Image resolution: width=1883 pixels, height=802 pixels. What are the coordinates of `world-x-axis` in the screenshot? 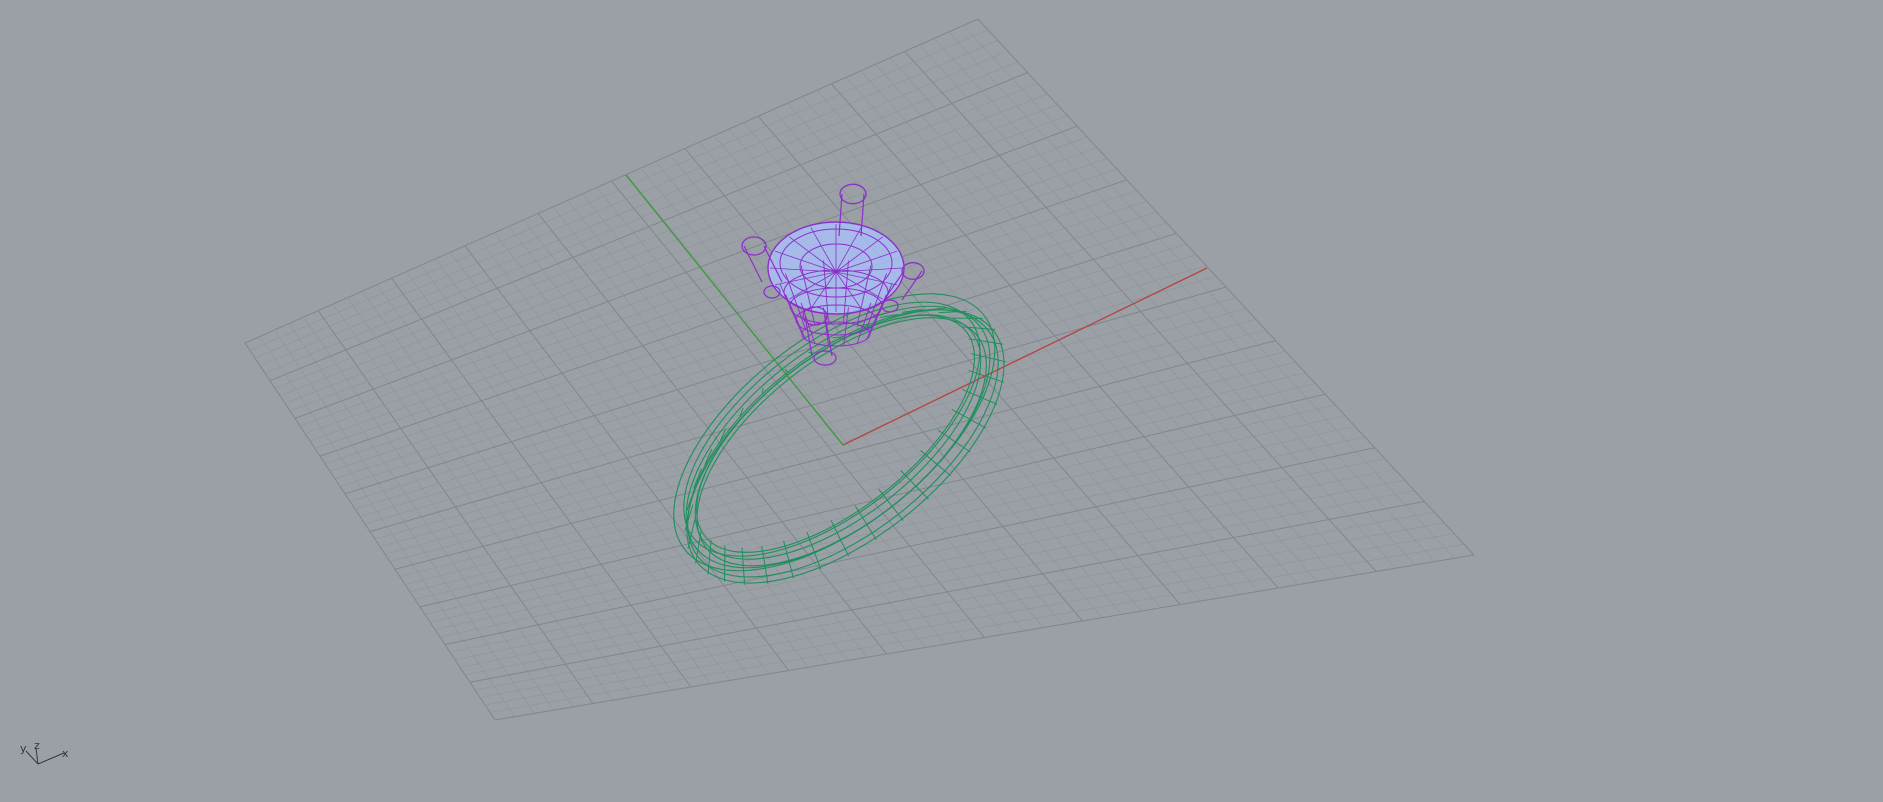 It's located at (1025, 356).